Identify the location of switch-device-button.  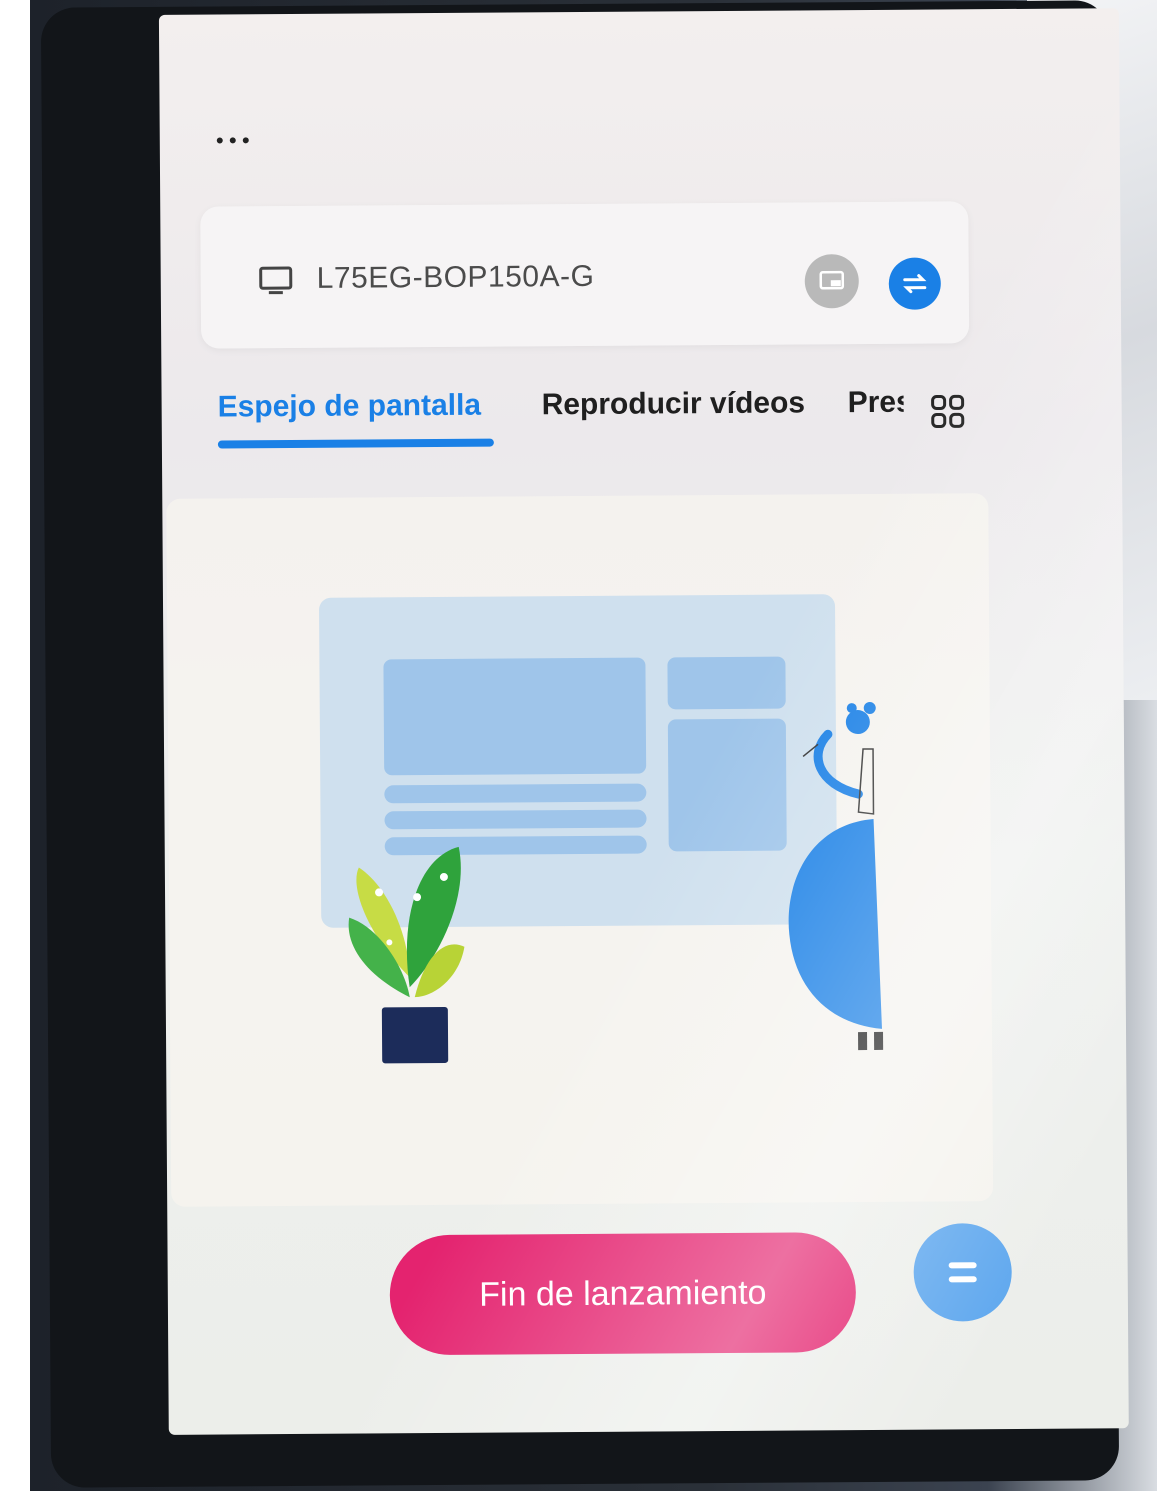
(914, 283).